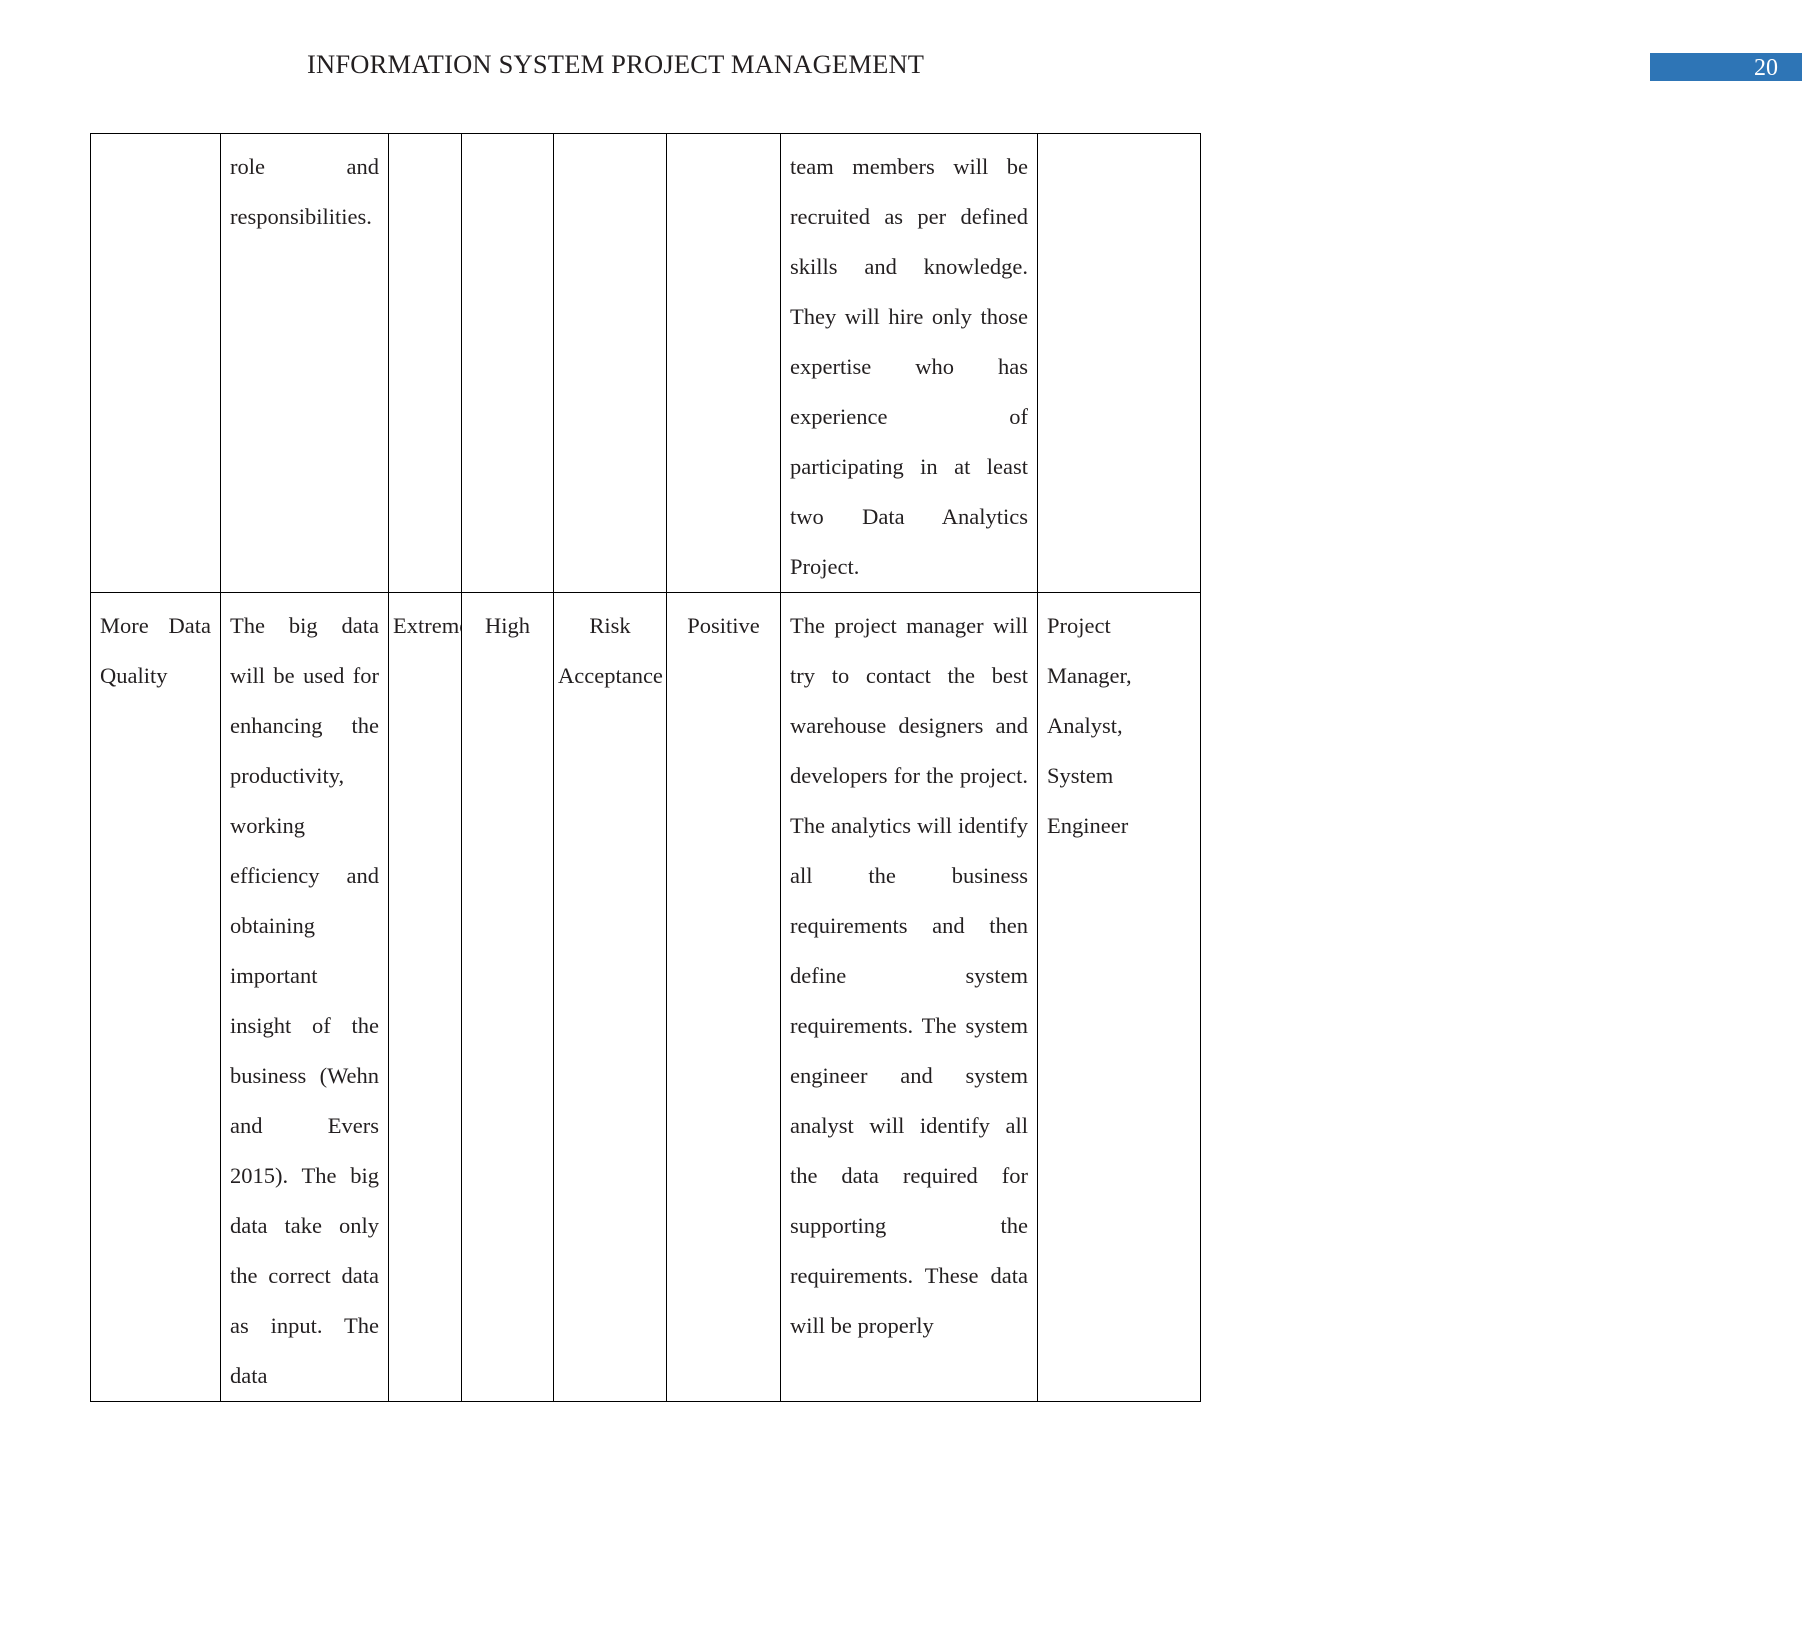  Describe the element at coordinates (425, 997) in the screenshot. I see `cell-impact: Extreme` at that location.